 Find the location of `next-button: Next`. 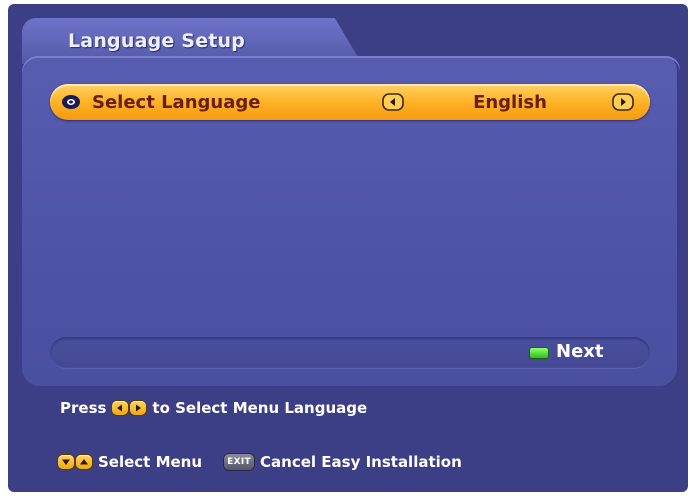

next-button: Next is located at coordinates (580, 351).